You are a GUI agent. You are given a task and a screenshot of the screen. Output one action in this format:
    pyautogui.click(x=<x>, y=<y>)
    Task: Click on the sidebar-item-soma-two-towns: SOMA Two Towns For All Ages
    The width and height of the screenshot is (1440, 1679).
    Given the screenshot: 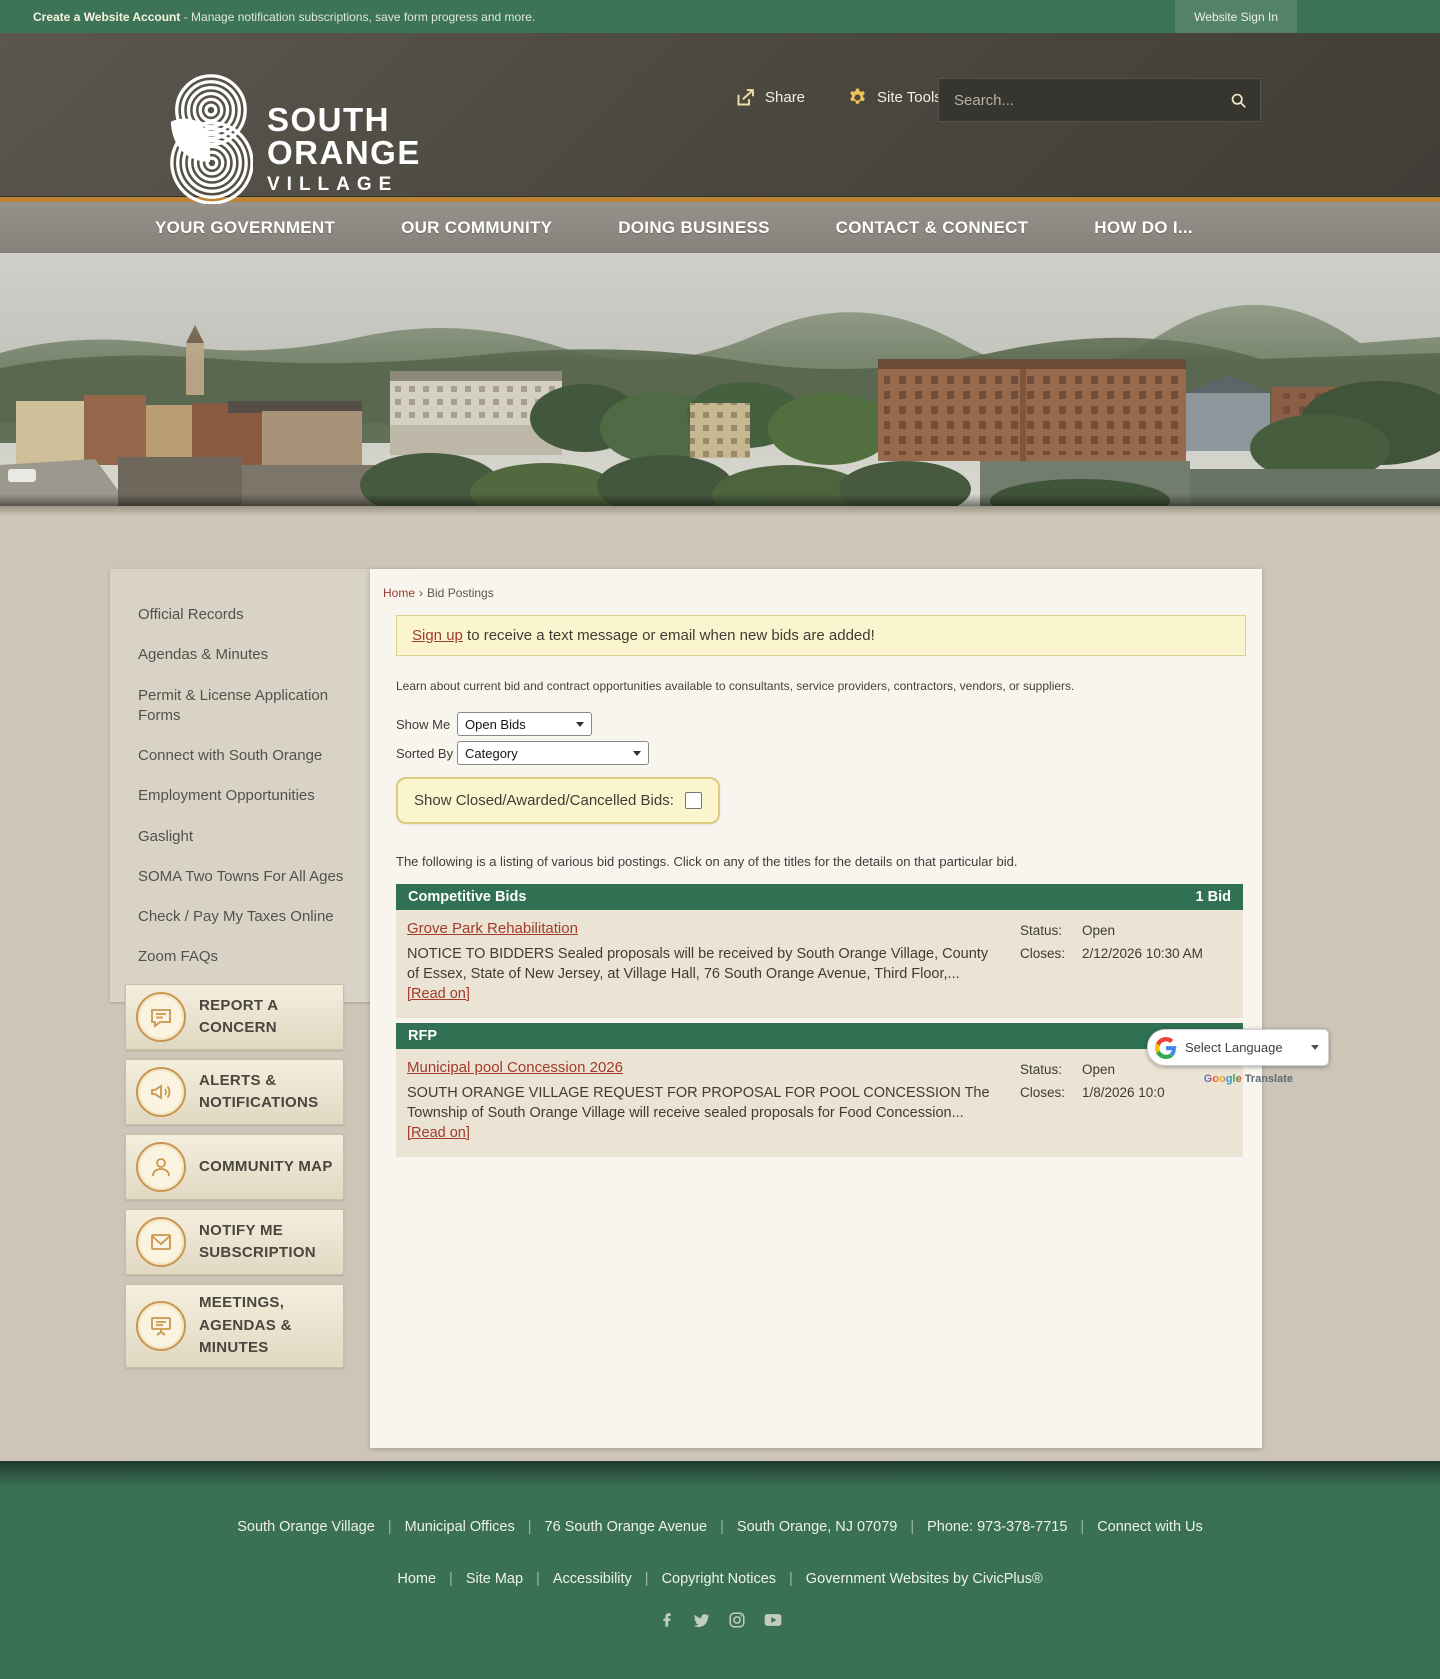 What is the action you would take?
    pyautogui.click(x=263, y=877)
    